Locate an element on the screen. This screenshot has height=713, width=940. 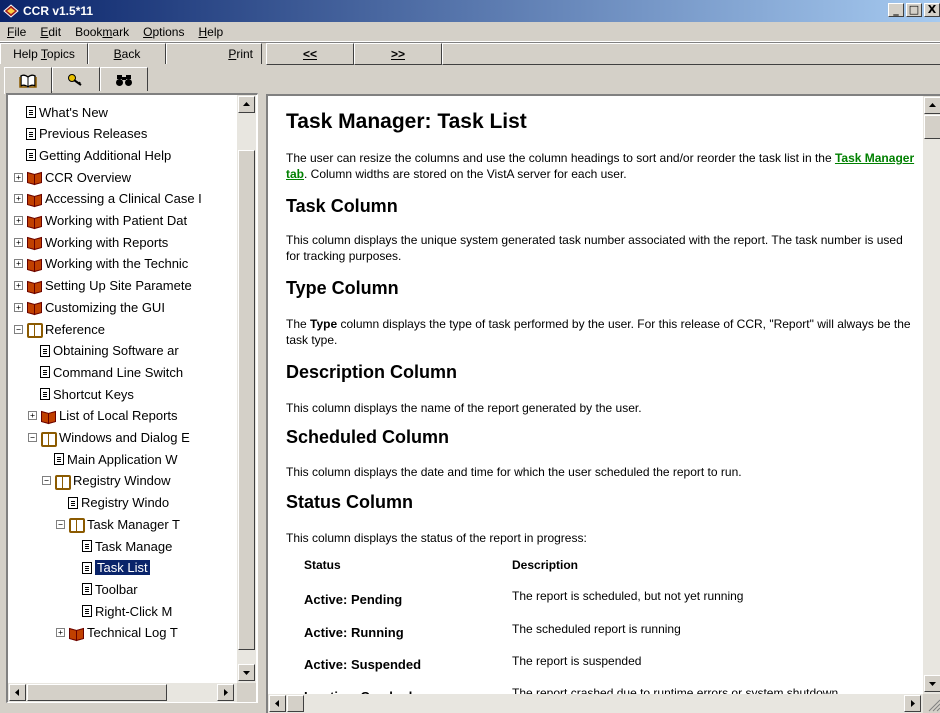
tree-item: Task Manage is located at coordinates (121, 546).